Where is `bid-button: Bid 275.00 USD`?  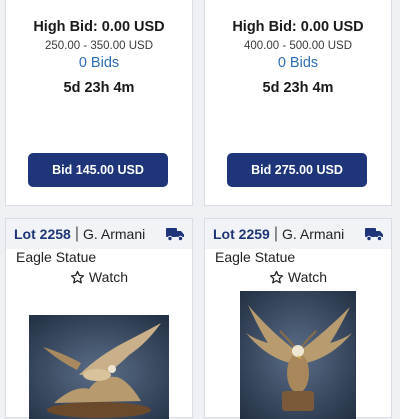
bid-button: Bid 275.00 USD is located at coordinates (297, 170).